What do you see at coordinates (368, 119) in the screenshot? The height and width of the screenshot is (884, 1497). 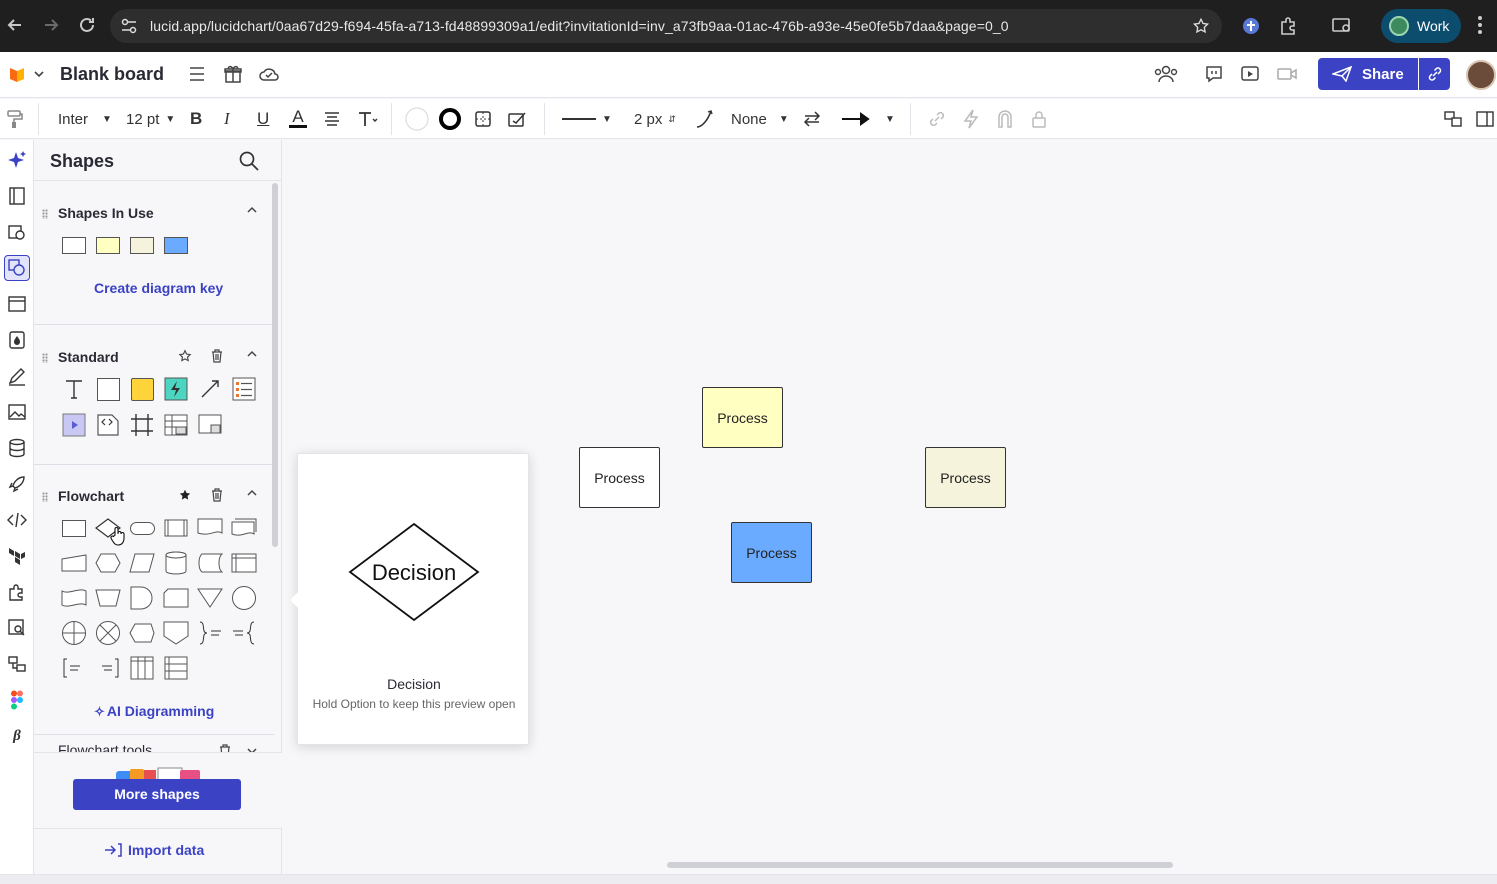 I see `text-options-icon` at bounding box center [368, 119].